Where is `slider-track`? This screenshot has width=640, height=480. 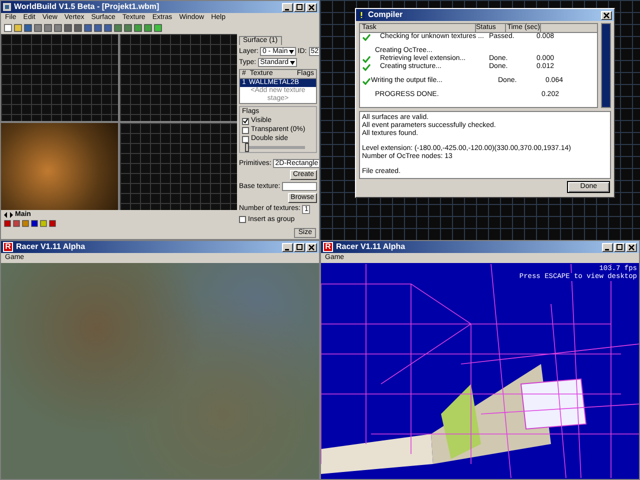
slider-track is located at coordinates (275, 148).